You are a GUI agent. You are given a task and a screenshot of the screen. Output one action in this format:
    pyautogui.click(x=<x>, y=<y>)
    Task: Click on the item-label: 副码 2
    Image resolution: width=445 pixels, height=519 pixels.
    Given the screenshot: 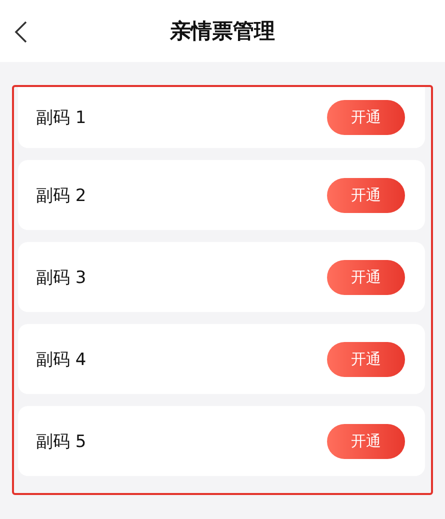 What is the action you would take?
    pyautogui.click(x=61, y=195)
    